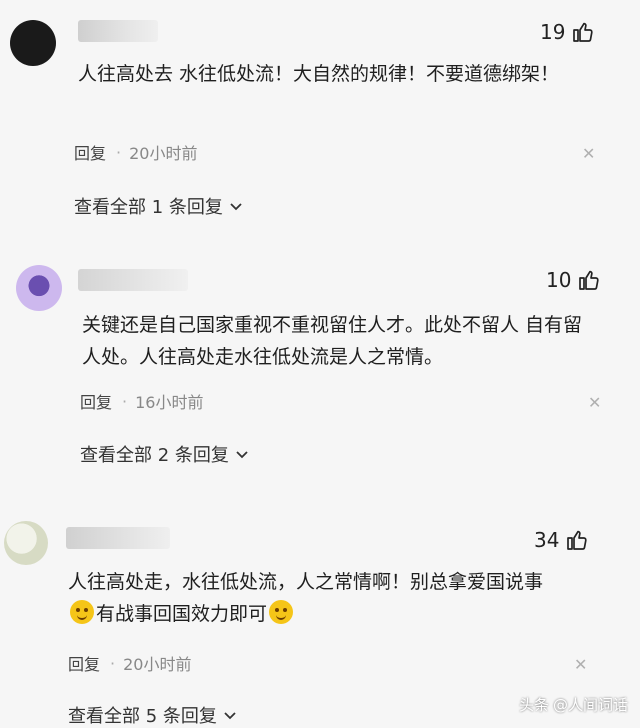  What do you see at coordinates (142, 716) in the screenshot?
I see `view-all-label: 查看全部 5 条回复` at bounding box center [142, 716].